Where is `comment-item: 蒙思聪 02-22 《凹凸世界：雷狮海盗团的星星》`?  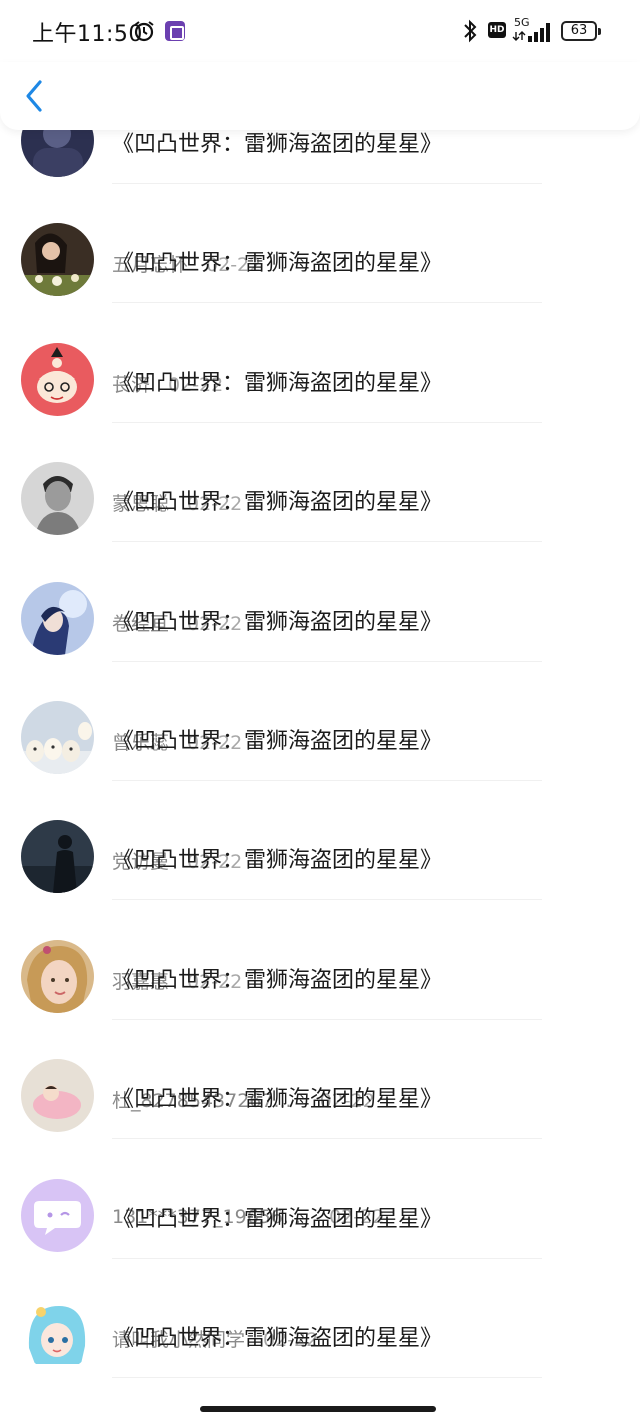 comment-item: 蒙思聪 02-22 《凹凸世界：雷狮海盗团的星星》 is located at coordinates (320, 498).